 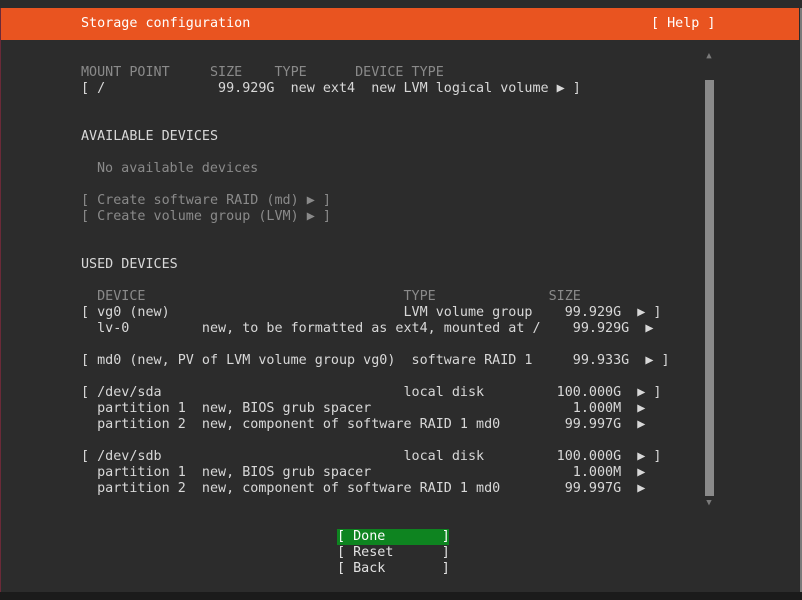 I want to click on no-available-devices-text: No available devices, so click(x=178, y=168).